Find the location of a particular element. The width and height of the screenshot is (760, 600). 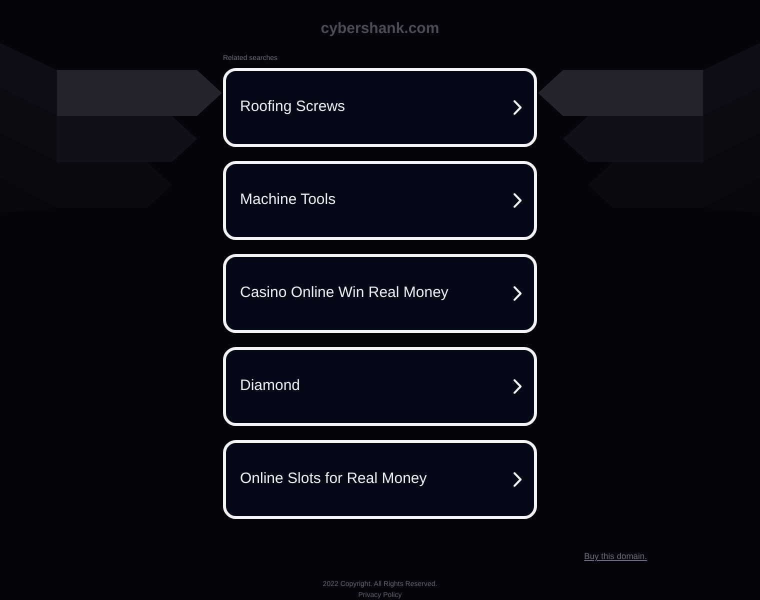

domain-title: cybershank.com is located at coordinates (380, 28).